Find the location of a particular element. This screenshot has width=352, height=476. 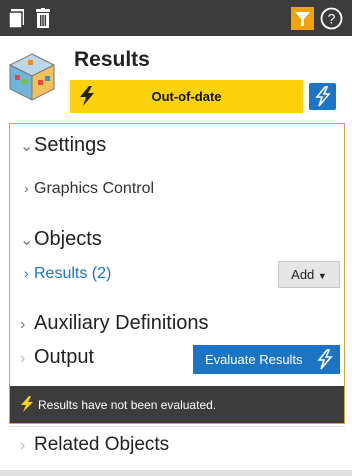

add-button: Add ▼ is located at coordinates (309, 274).